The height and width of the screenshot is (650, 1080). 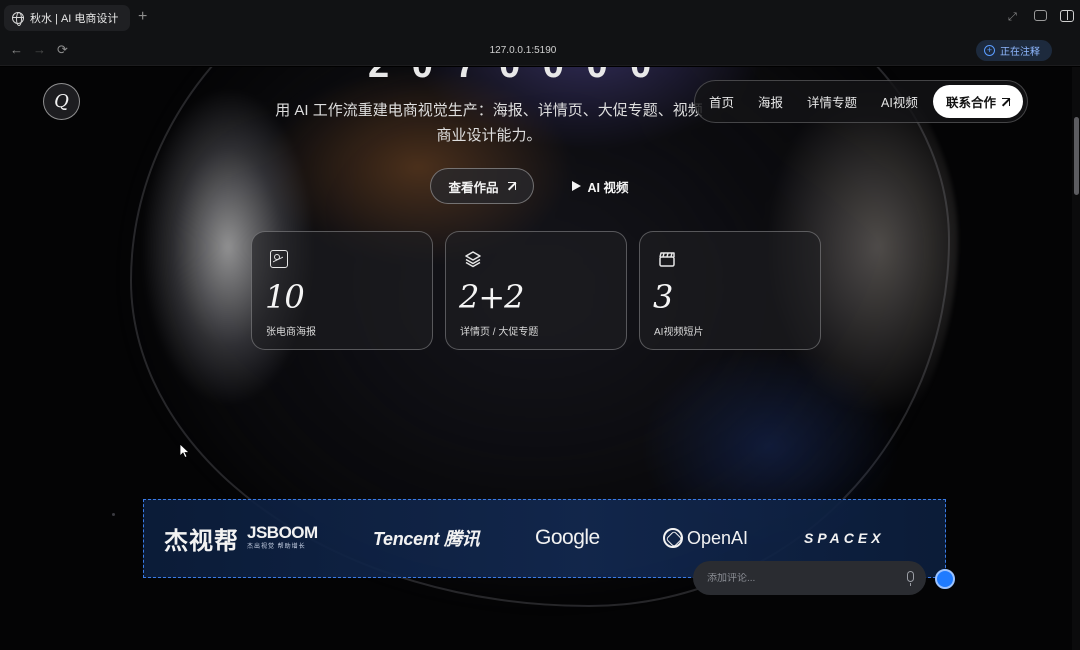 What do you see at coordinates (861, 101) in the screenshot?
I see `site-nav: 首页 海报 详情专题 AI视频 联系合作` at bounding box center [861, 101].